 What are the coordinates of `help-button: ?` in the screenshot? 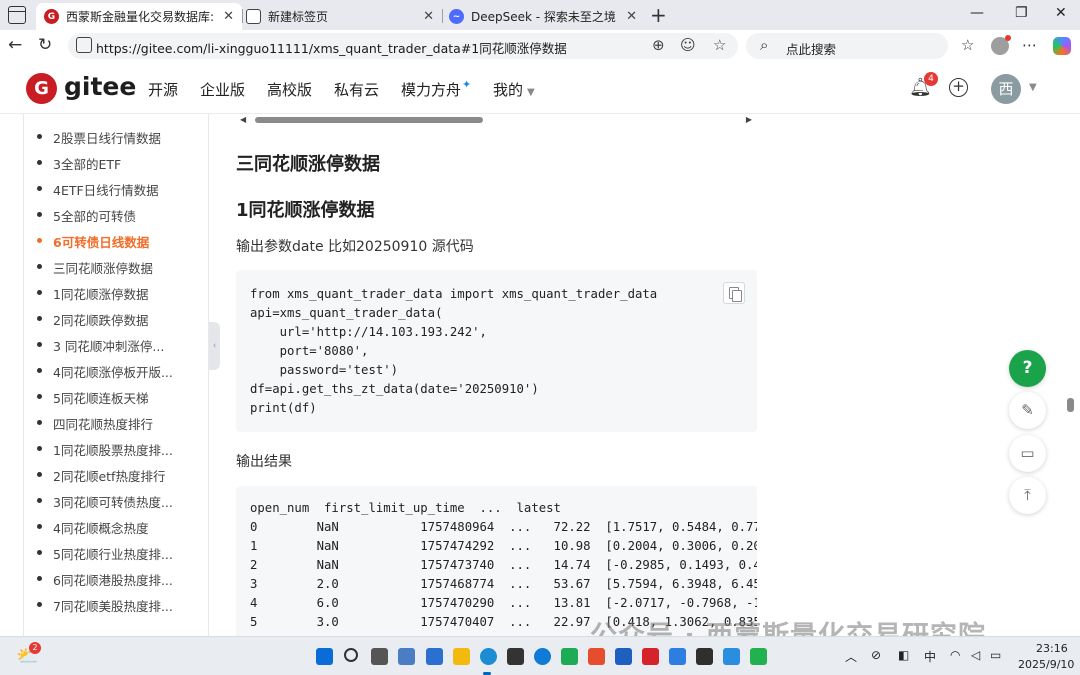 It's located at (1027, 368).